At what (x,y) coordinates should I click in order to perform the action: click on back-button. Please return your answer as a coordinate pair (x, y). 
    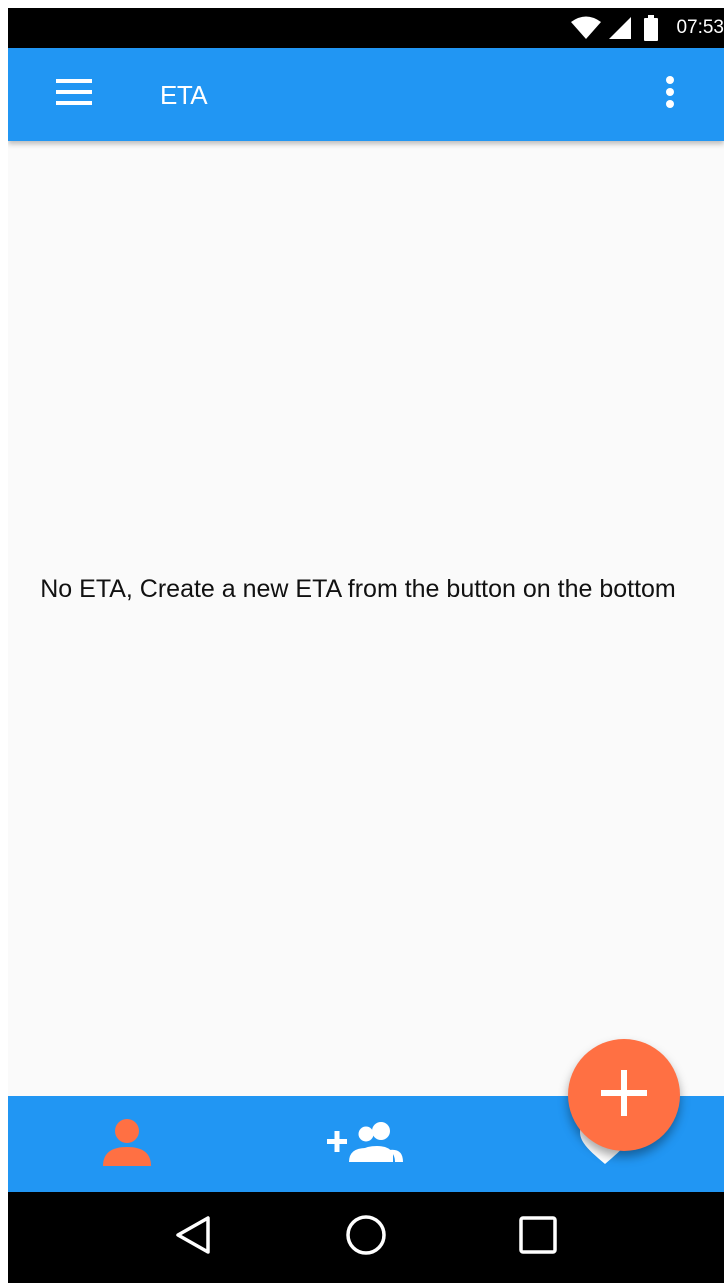
    Looking at the image, I should click on (194, 1238).